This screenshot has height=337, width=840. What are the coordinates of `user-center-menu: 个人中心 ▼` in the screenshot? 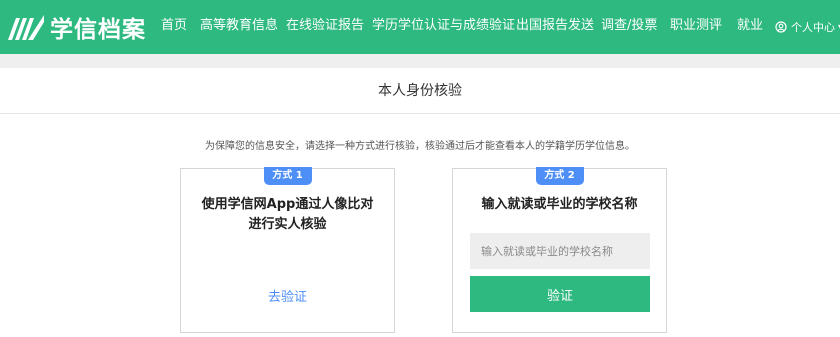 It's located at (807, 27).